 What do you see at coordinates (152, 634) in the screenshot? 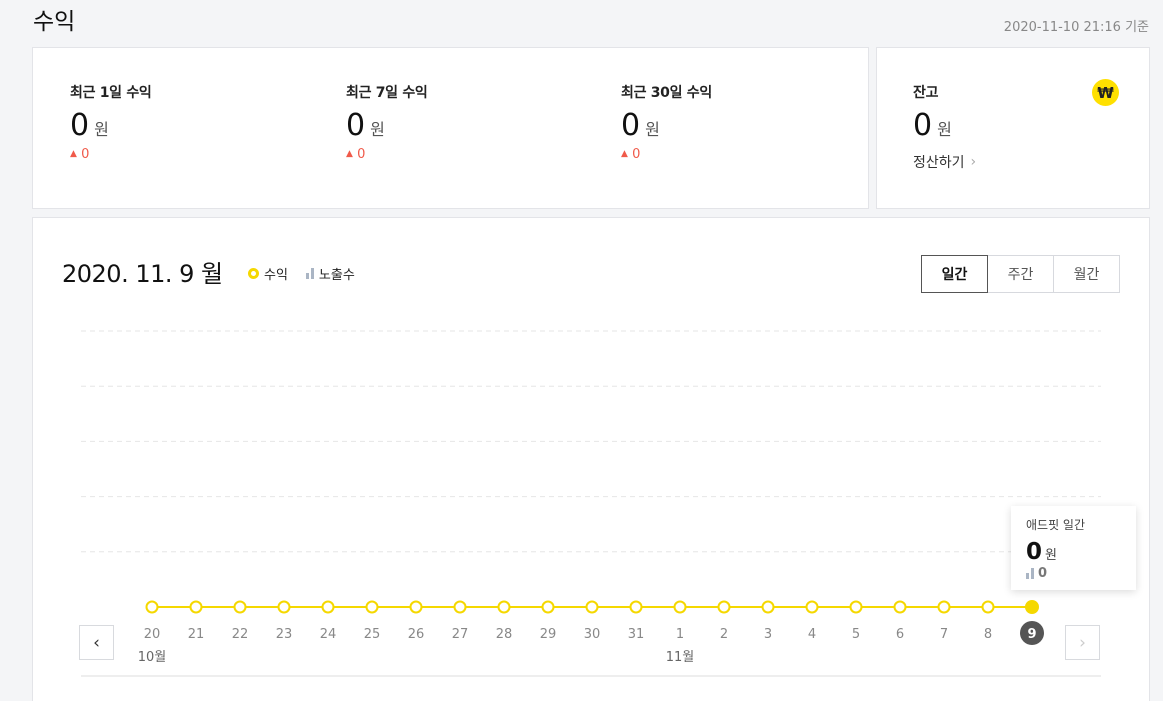
I see `x-tick-label: 20` at bounding box center [152, 634].